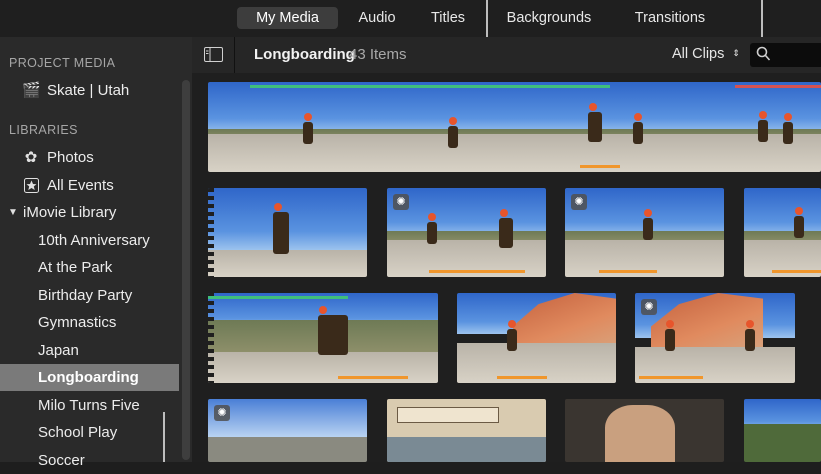 Image resolution: width=821 pixels, height=474 pixels. I want to click on sidebar-item-event-selected: Longboarding, so click(89, 377).